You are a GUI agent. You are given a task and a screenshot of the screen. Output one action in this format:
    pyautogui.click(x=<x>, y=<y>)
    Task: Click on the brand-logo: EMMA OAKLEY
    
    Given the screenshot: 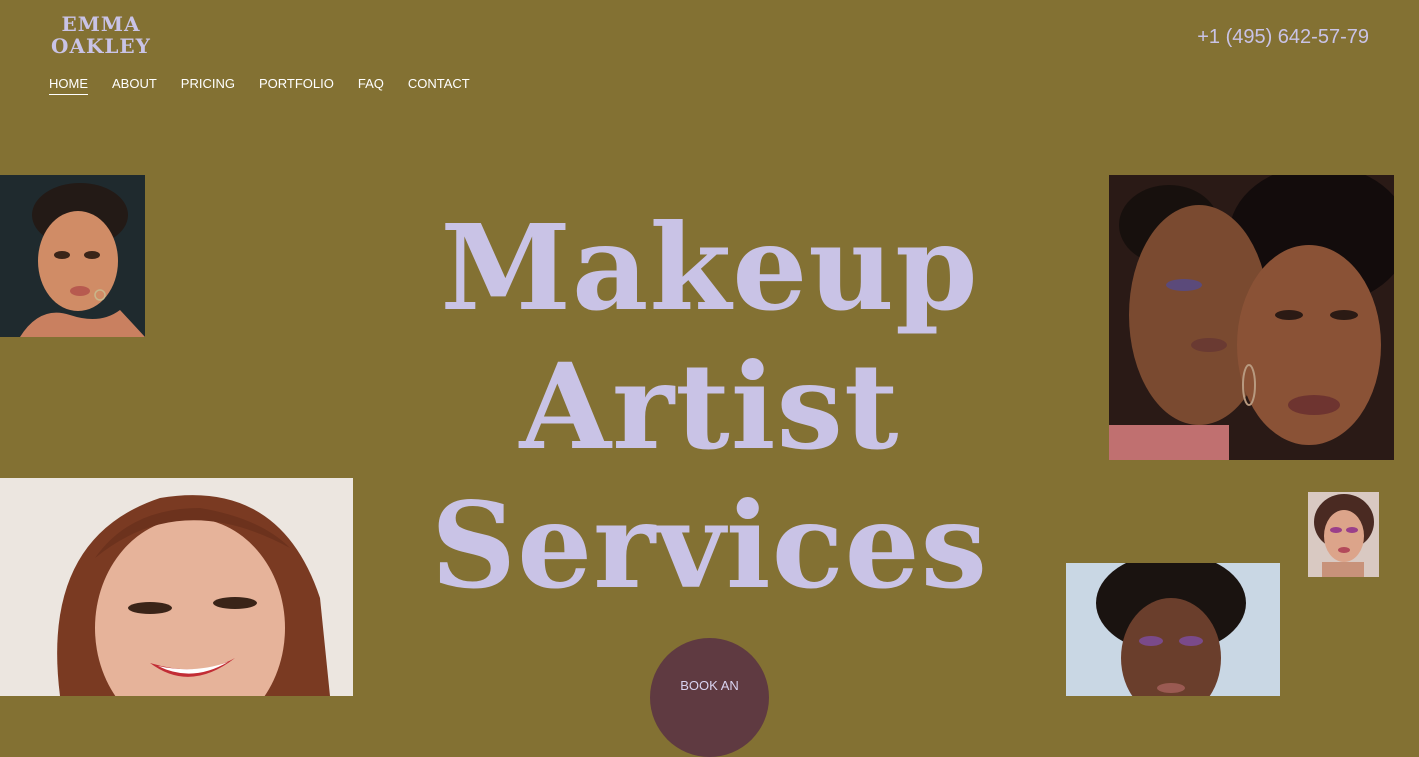 What is the action you would take?
    pyautogui.click(x=101, y=35)
    